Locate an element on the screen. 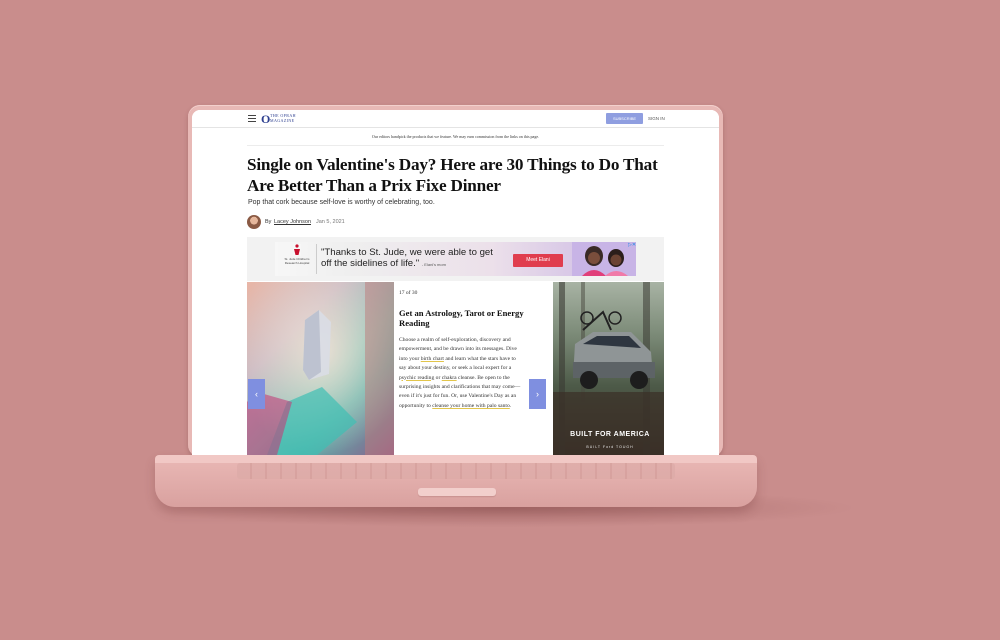  side-ad is located at coordinates (608, 368).